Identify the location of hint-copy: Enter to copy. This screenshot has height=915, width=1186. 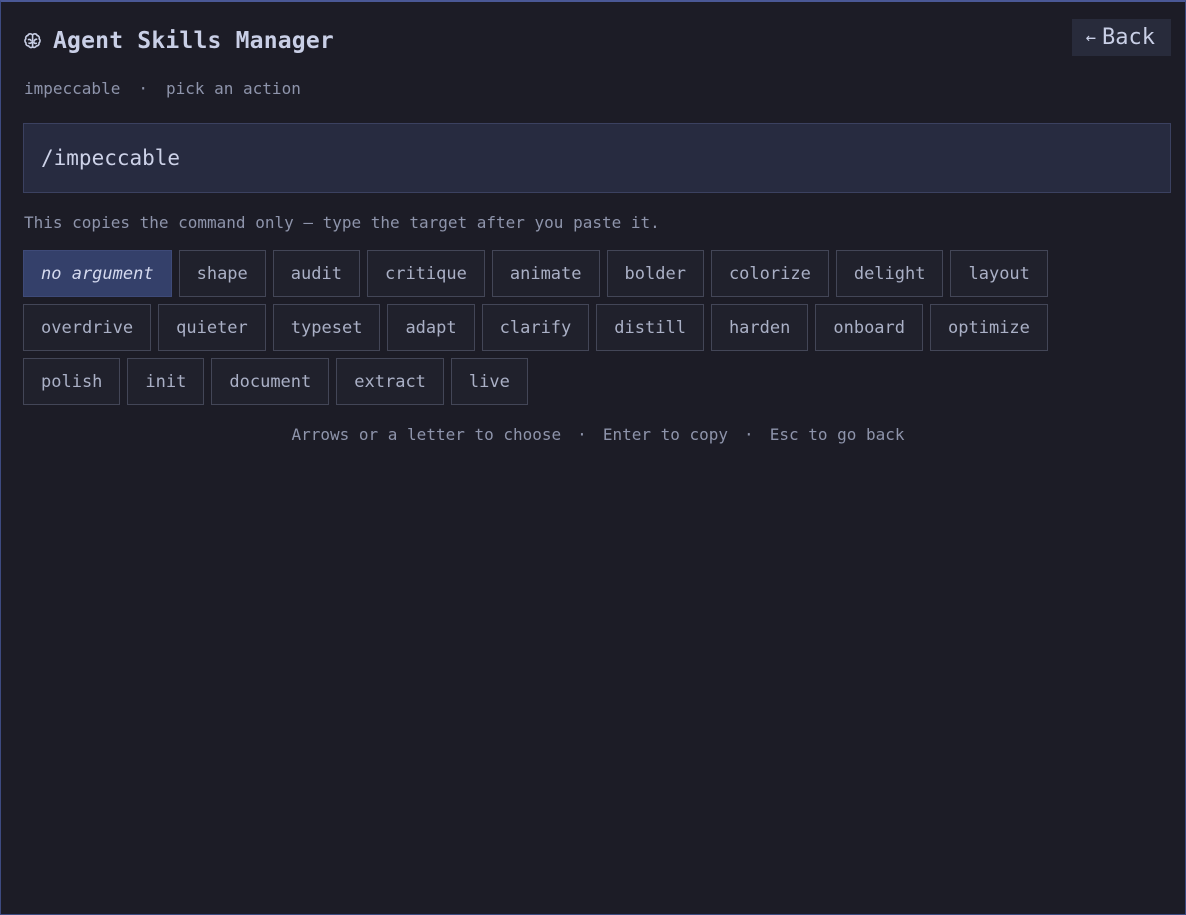
(665, 434).